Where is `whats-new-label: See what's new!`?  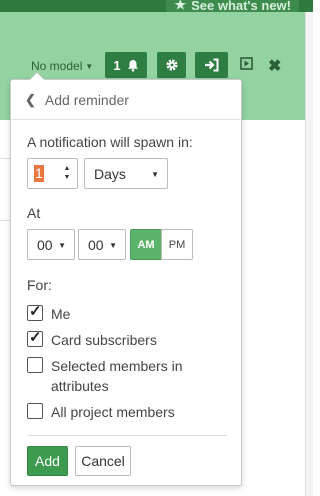
whats-new-label: See what's new! is located at coordinates (241, 6).